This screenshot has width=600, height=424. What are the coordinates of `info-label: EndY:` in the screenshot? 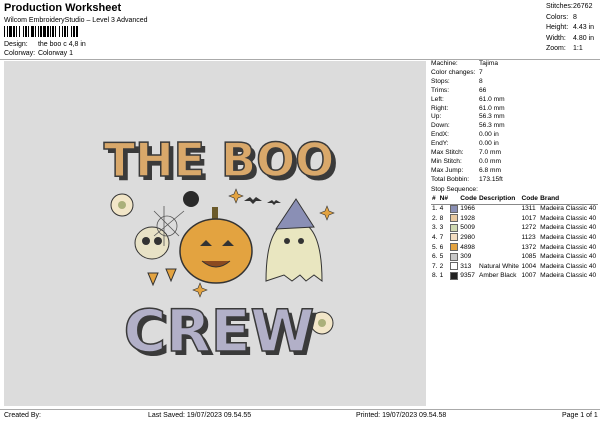 It's located at (440, 144).